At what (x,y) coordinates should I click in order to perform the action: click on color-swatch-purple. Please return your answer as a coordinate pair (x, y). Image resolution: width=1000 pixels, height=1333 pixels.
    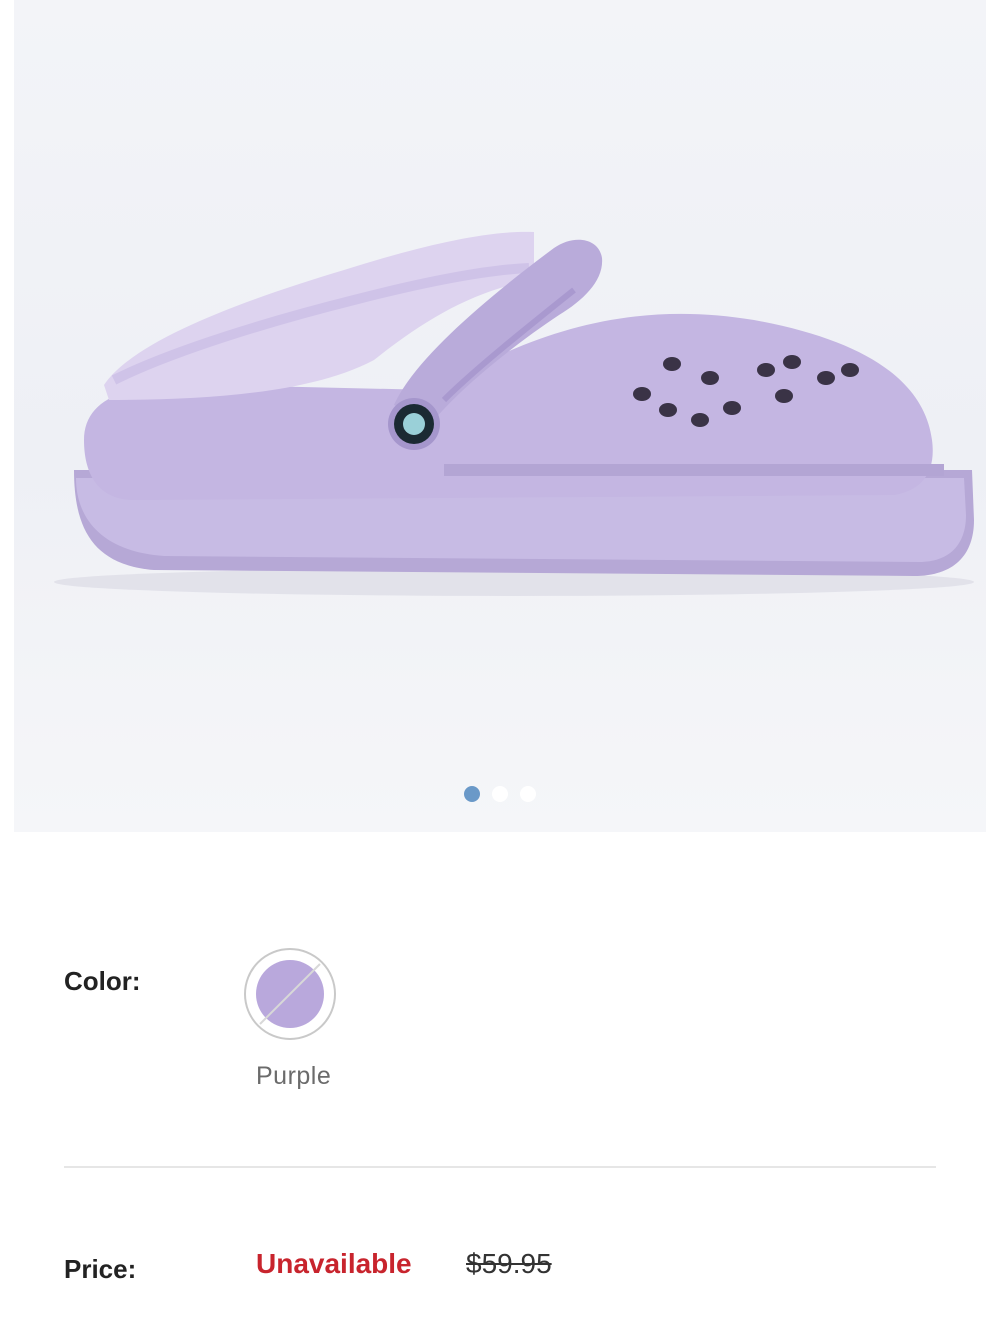
    Looking at the image, I should click on (290, 994).